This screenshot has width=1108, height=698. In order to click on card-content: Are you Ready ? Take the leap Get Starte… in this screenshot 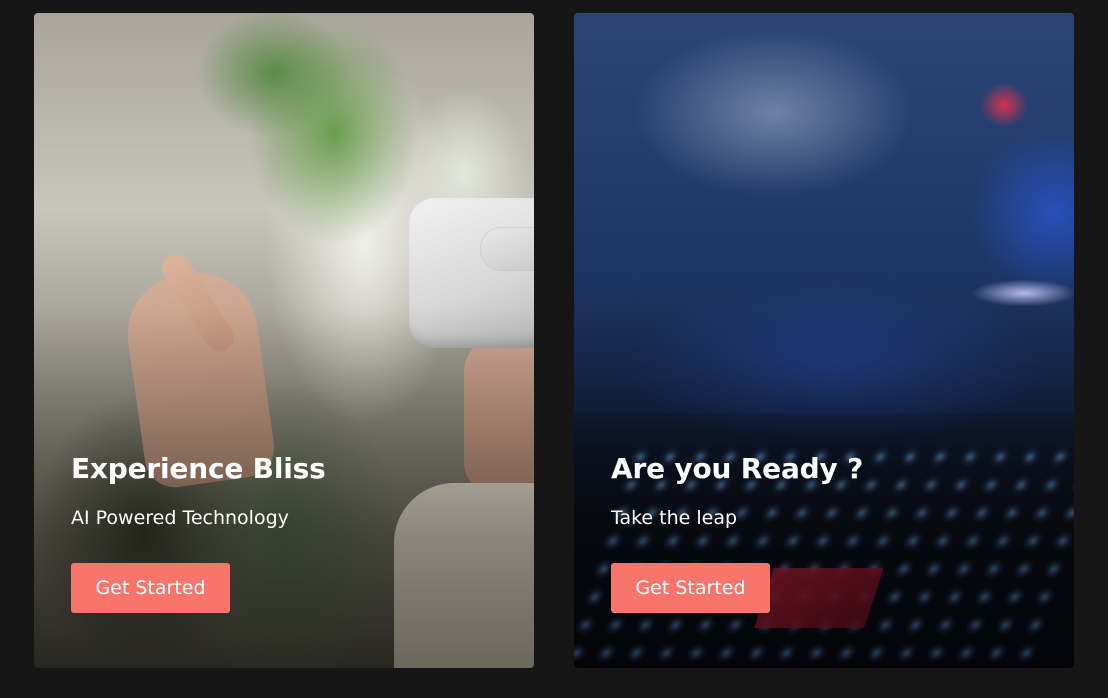, I will do `click(827, 531)`.